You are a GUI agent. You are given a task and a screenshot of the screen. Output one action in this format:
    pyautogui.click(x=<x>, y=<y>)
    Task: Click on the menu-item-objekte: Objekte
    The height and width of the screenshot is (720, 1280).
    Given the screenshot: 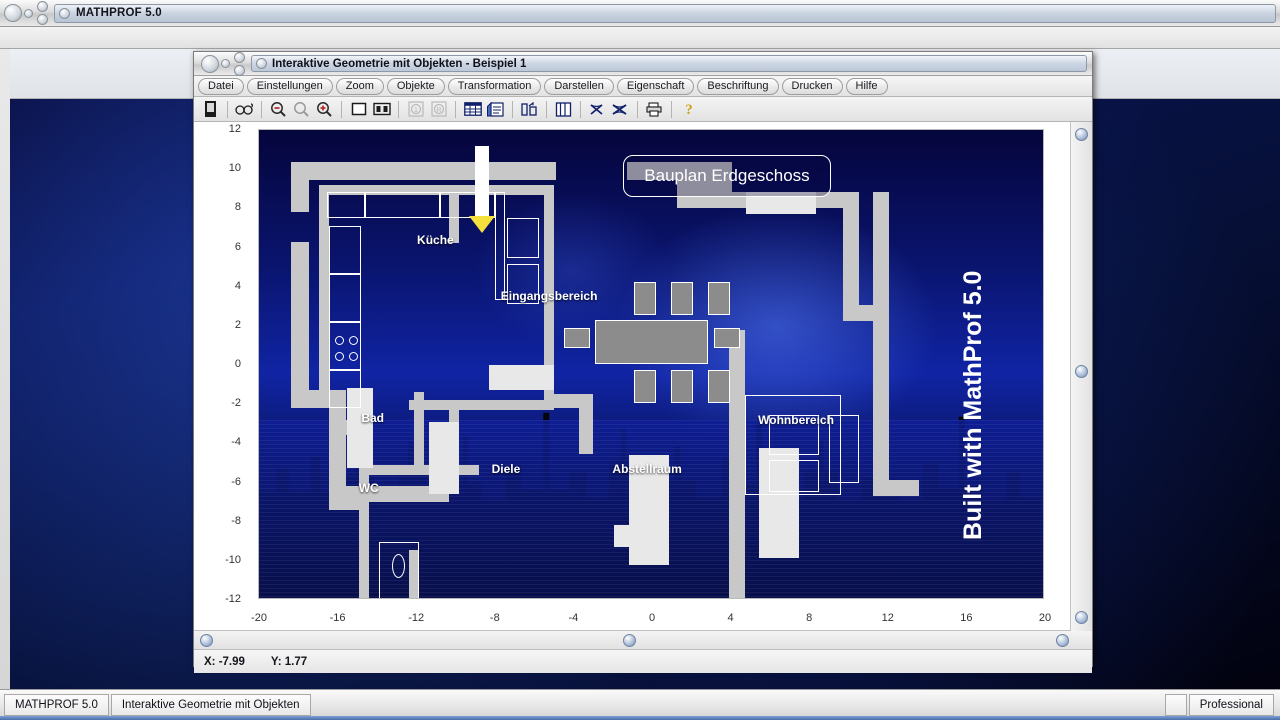 What is the action you would take?
    pyautogui.click(x=415, y=86)
    